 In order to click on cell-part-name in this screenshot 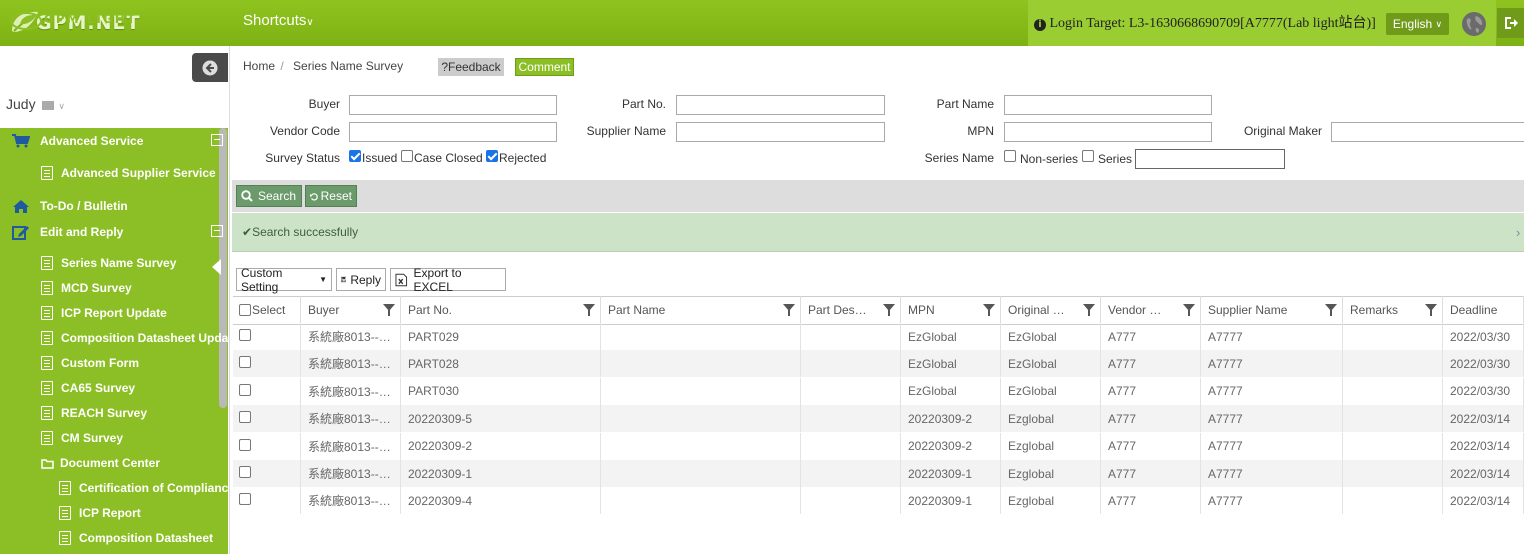, I will do `click(701, 501)`.